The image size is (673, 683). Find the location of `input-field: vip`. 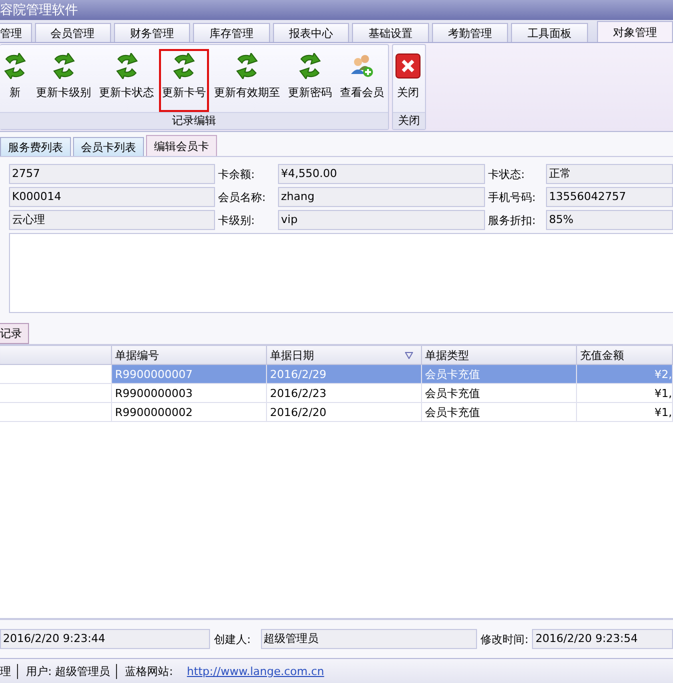

input-field: vip is located at coordinates (381, 220).